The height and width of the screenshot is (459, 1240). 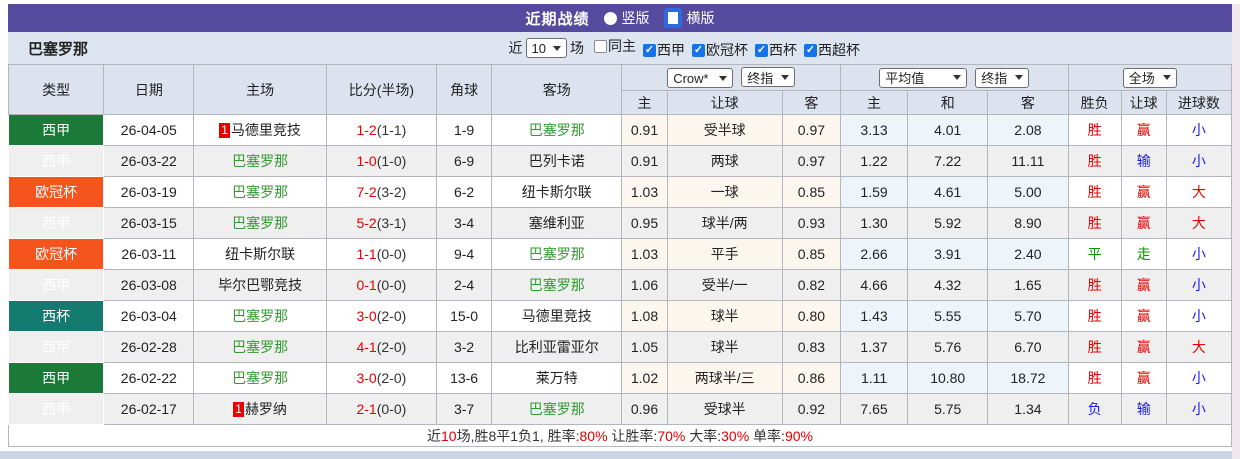 What do you see at coordinates (149, 378) in the screenshot?
I see `match-date: 26-02-22` at bounding box center [149, 378].